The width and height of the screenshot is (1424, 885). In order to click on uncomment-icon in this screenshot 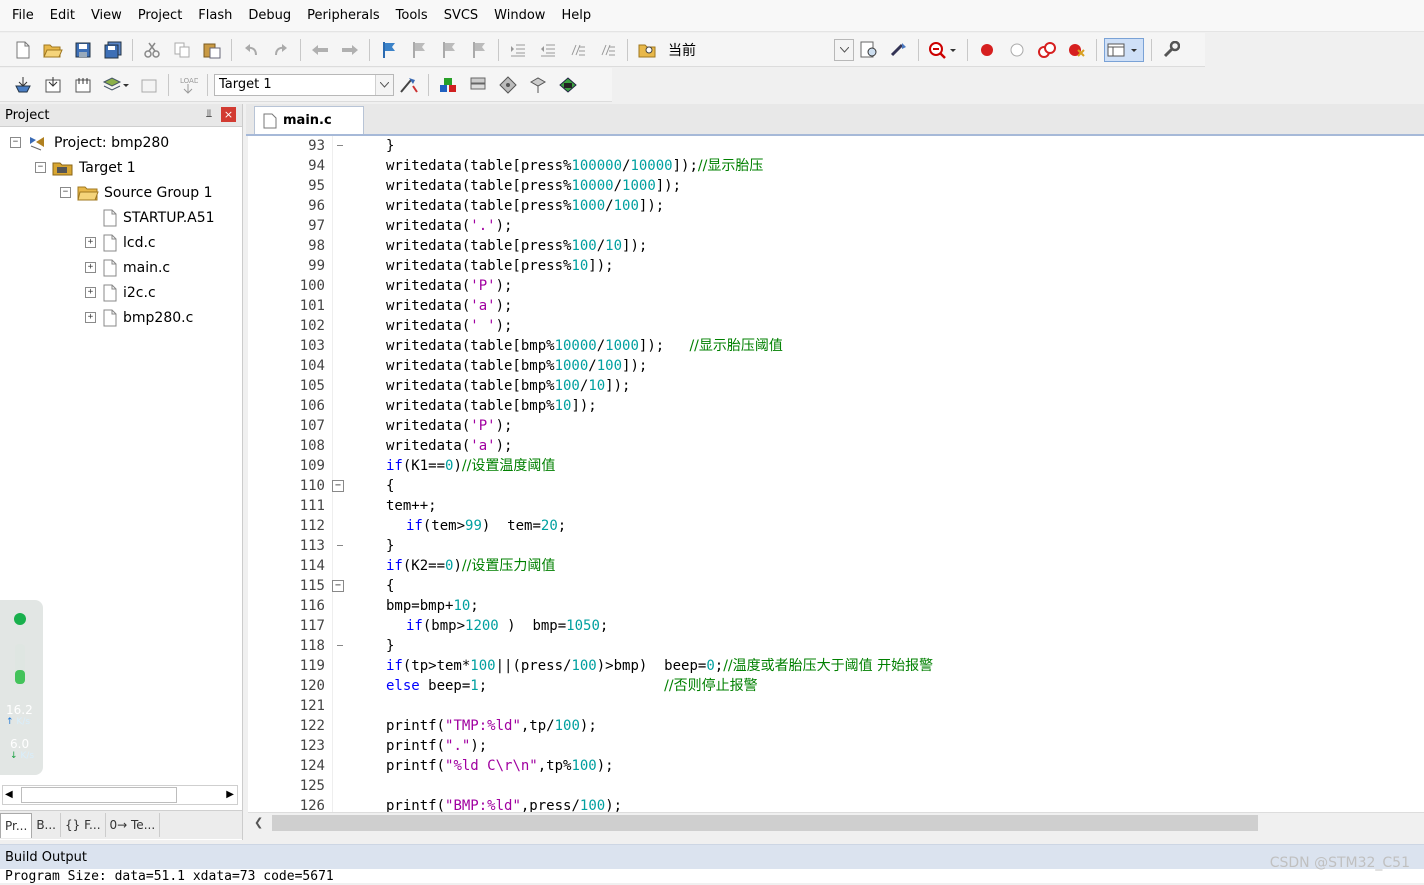, I will do `click(608, 50)`.